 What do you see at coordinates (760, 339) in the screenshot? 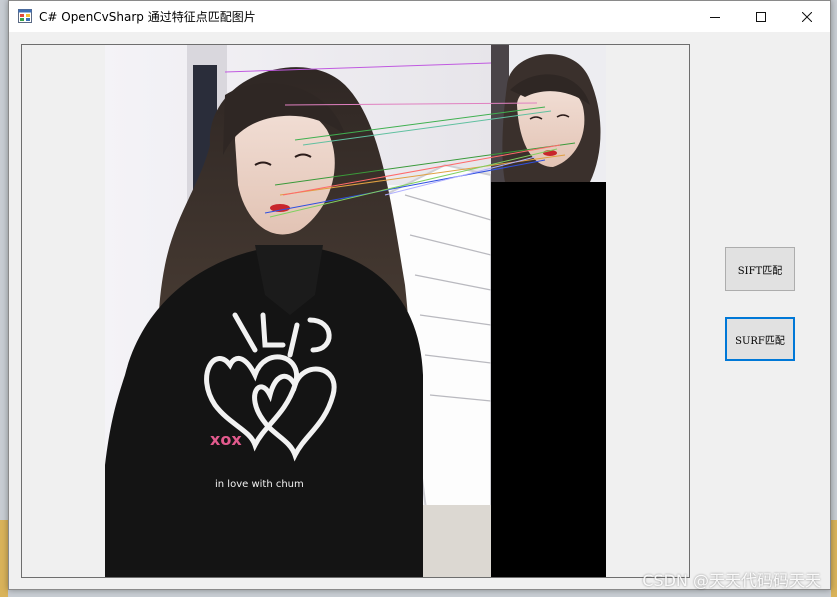
I see `surf-match-button: SURF匹配` at bounding box center [760, 339].